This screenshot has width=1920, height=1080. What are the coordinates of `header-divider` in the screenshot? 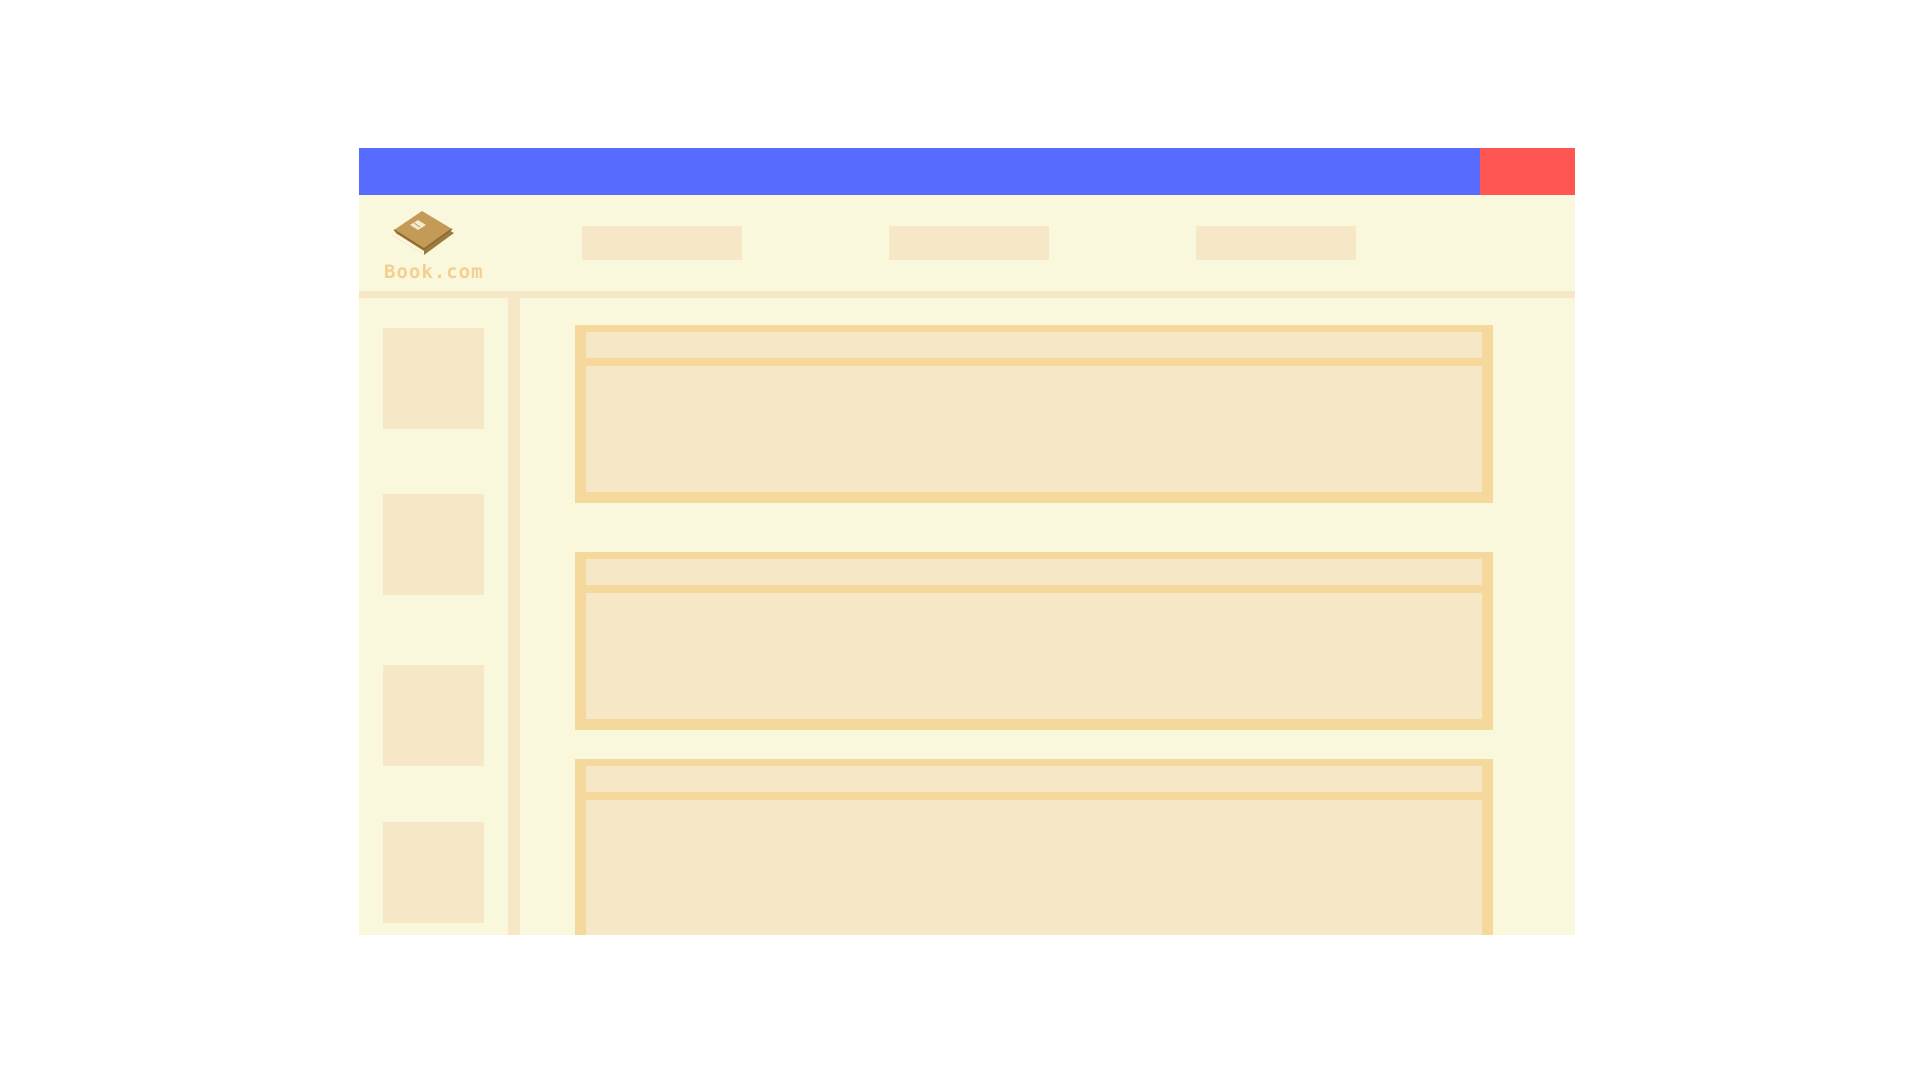 It's located at (967, 294).